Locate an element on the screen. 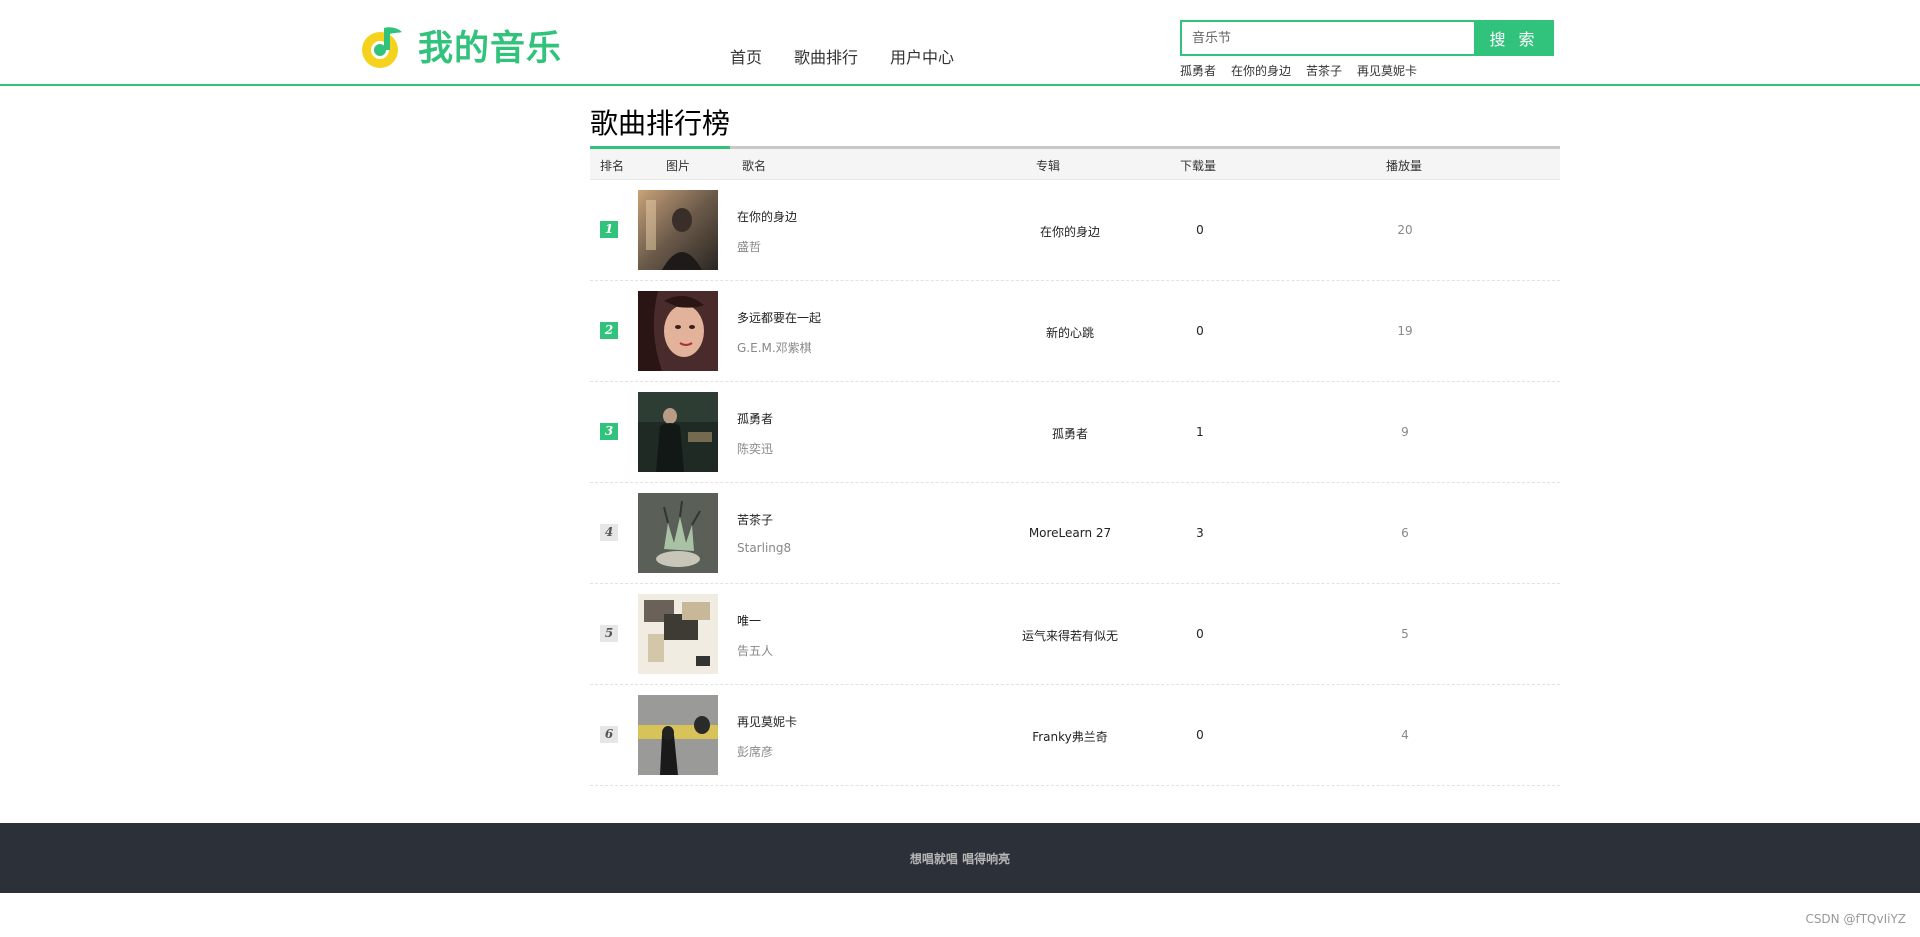 The width and height of the screenshot is (1920, 937). hot-word: 孤勇者 is located at coordinates (1198, 70).